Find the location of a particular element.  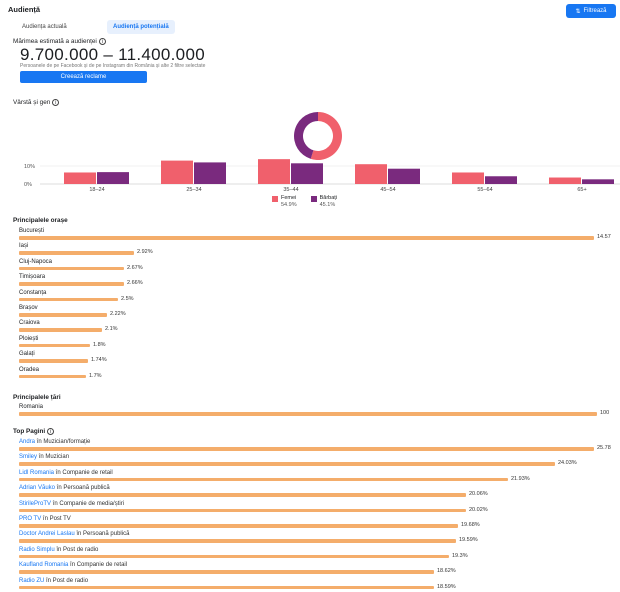

page-percent: 18.59% is located at coordinates (446, 586).